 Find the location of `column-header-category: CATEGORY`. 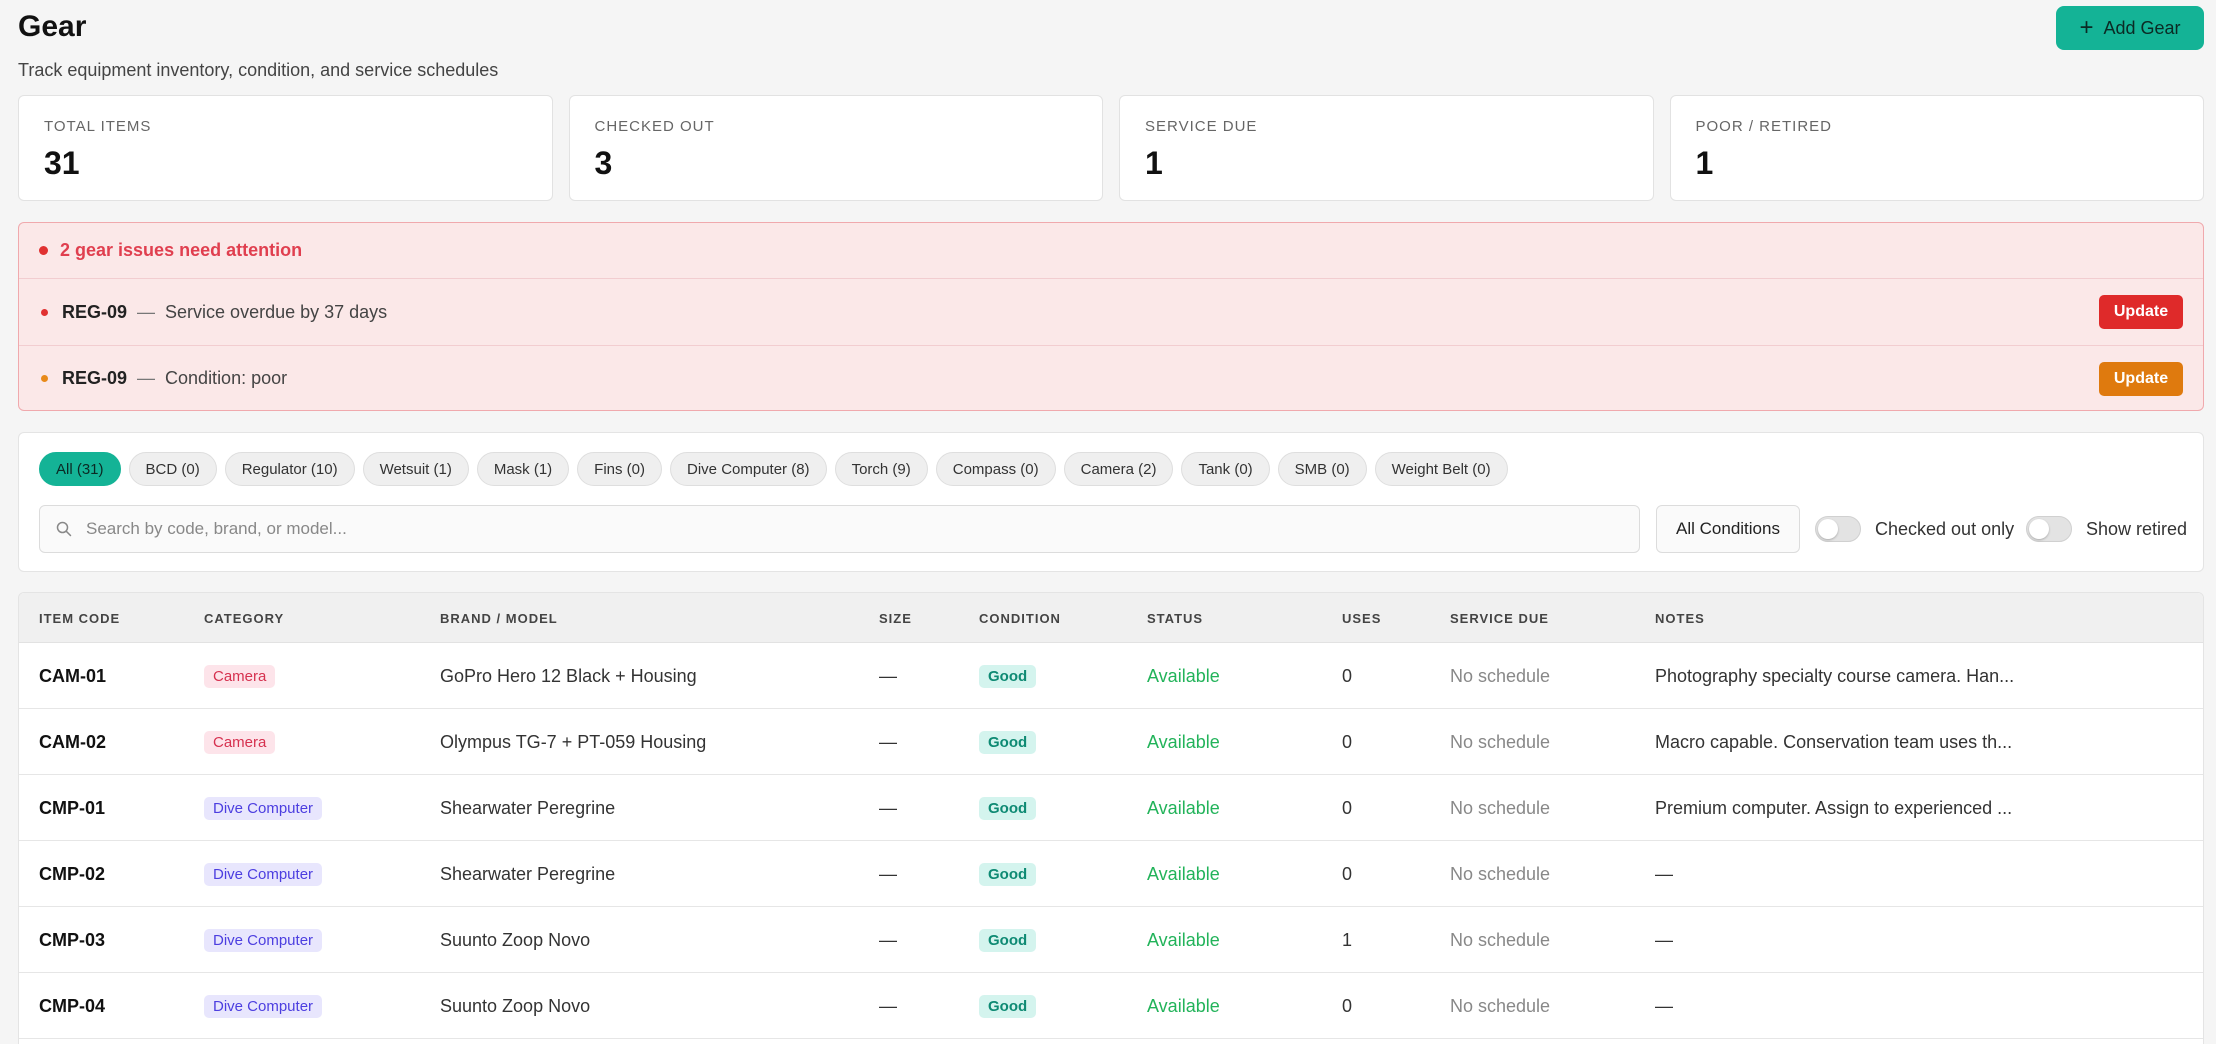

column-header-category: CATEGORY is located at coordinates (244, 618).